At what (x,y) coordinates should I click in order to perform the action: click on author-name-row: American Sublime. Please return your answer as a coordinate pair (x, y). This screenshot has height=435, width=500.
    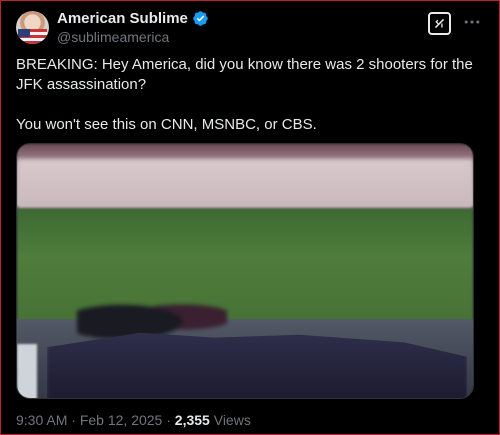
    Looking at the image, I should click on (133, 18).